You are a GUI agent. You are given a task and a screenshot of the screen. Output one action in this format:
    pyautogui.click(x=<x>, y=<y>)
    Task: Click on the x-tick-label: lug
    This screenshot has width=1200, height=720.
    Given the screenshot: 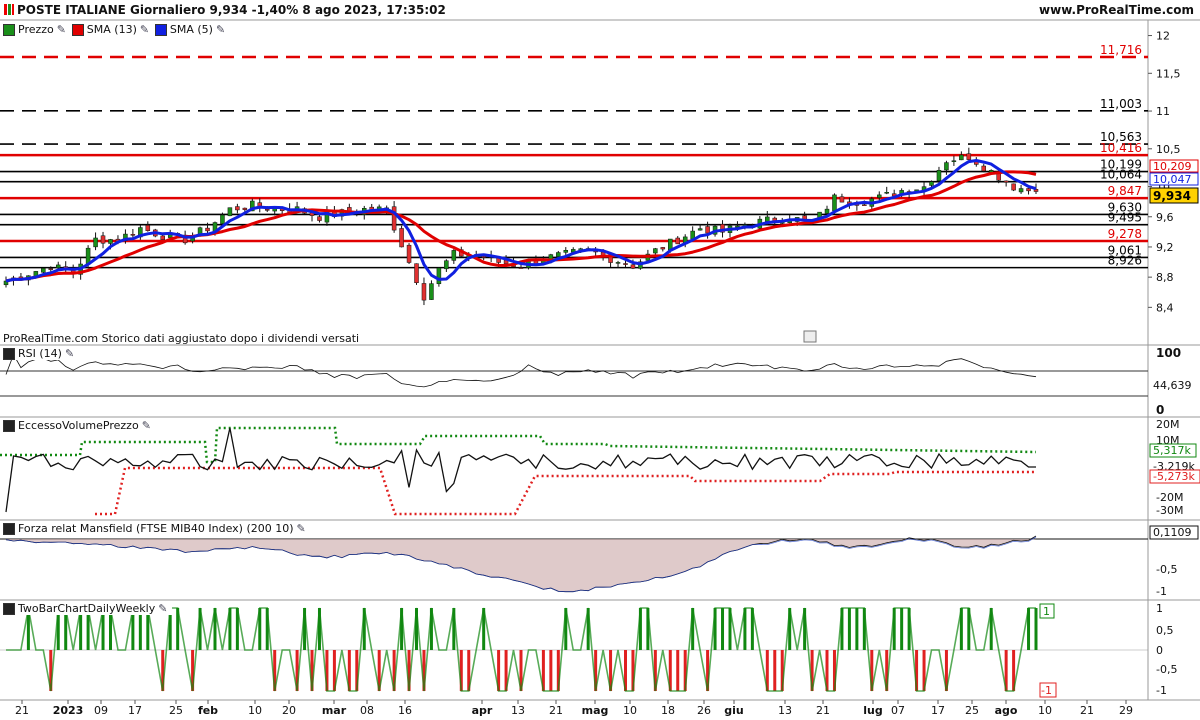 What is the action you would take?
    pyautogui.click(x=872, y=710)
    